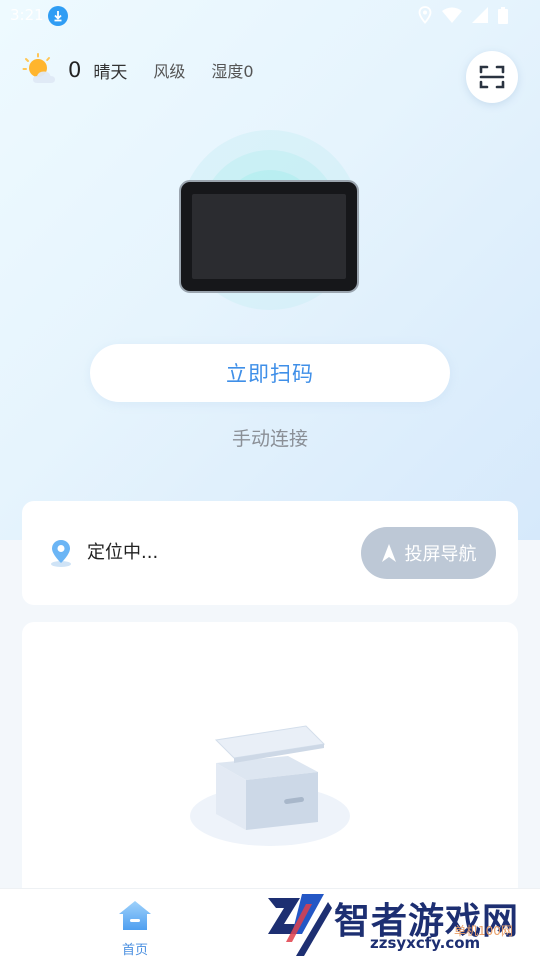 The image size is (540, 960). Describe the element at coordinates (75, 70) in the screenshot. I see `temperature: 0` at that location.